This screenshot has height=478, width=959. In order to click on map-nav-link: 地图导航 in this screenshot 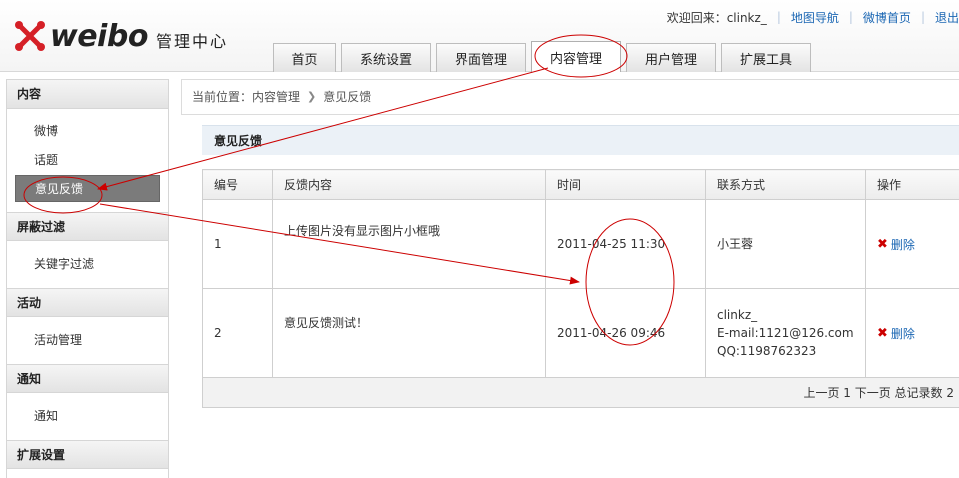, I will do `click(815, 17)`.